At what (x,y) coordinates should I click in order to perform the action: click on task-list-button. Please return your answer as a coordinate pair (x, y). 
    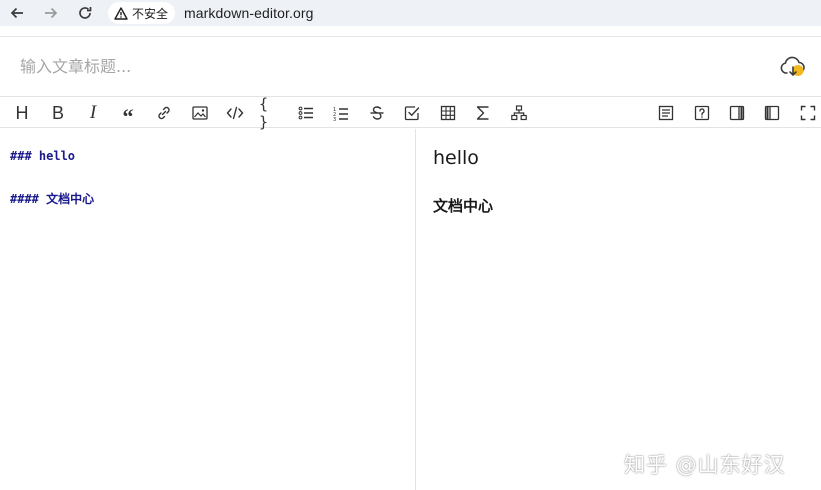
    Looking at the image, I should click on (412, 113).